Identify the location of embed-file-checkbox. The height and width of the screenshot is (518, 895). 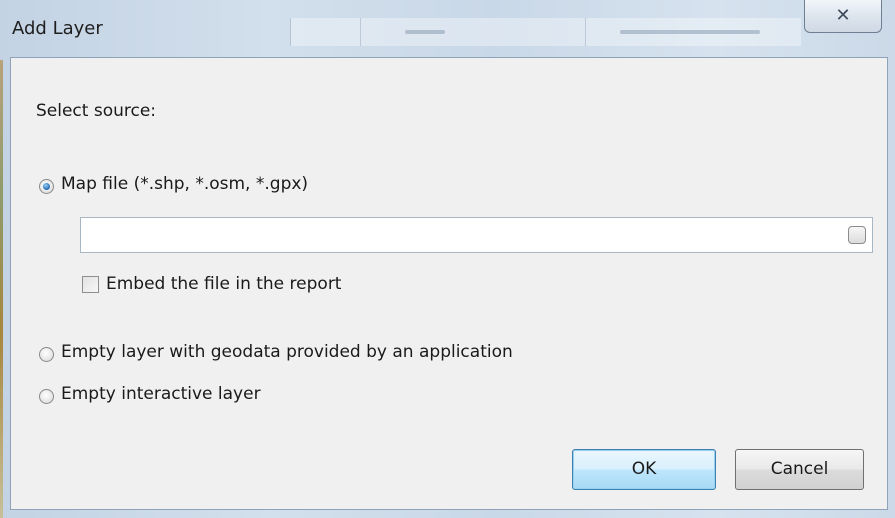
(90, 284).